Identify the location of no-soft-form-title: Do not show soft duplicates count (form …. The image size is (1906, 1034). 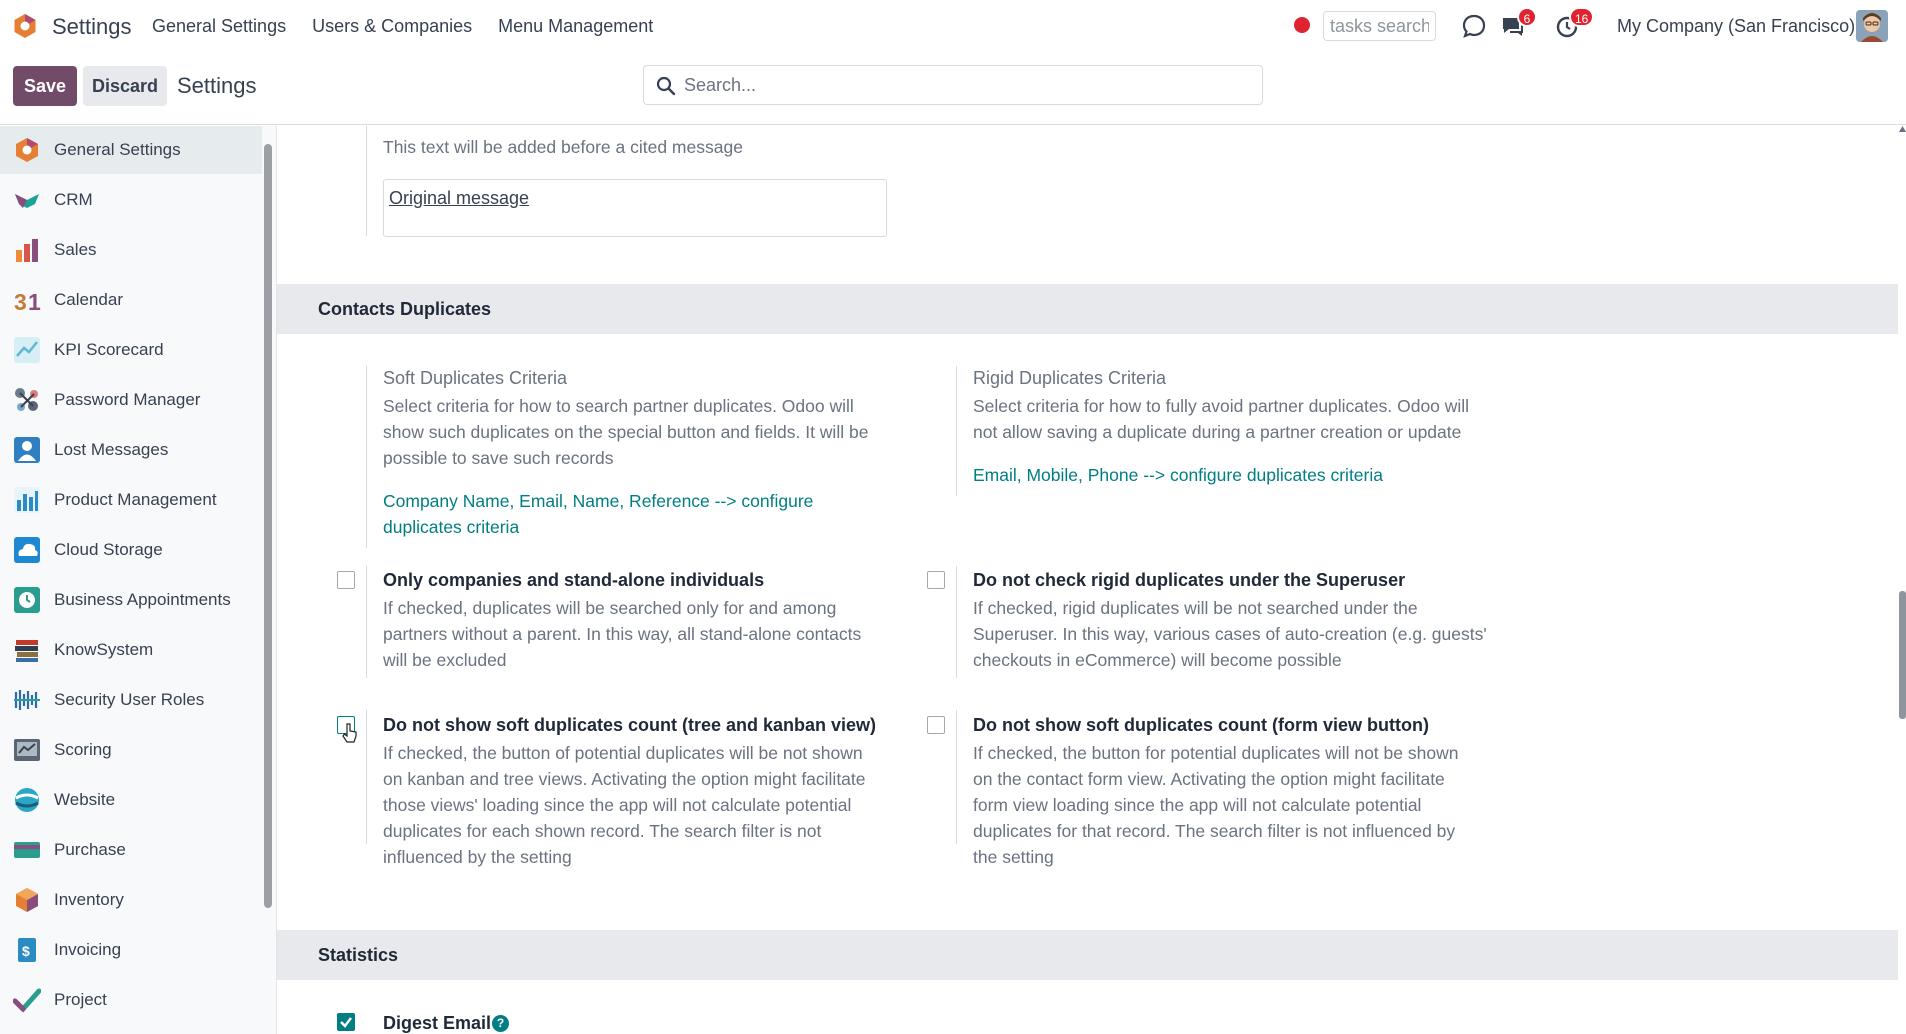
(1201, 725).